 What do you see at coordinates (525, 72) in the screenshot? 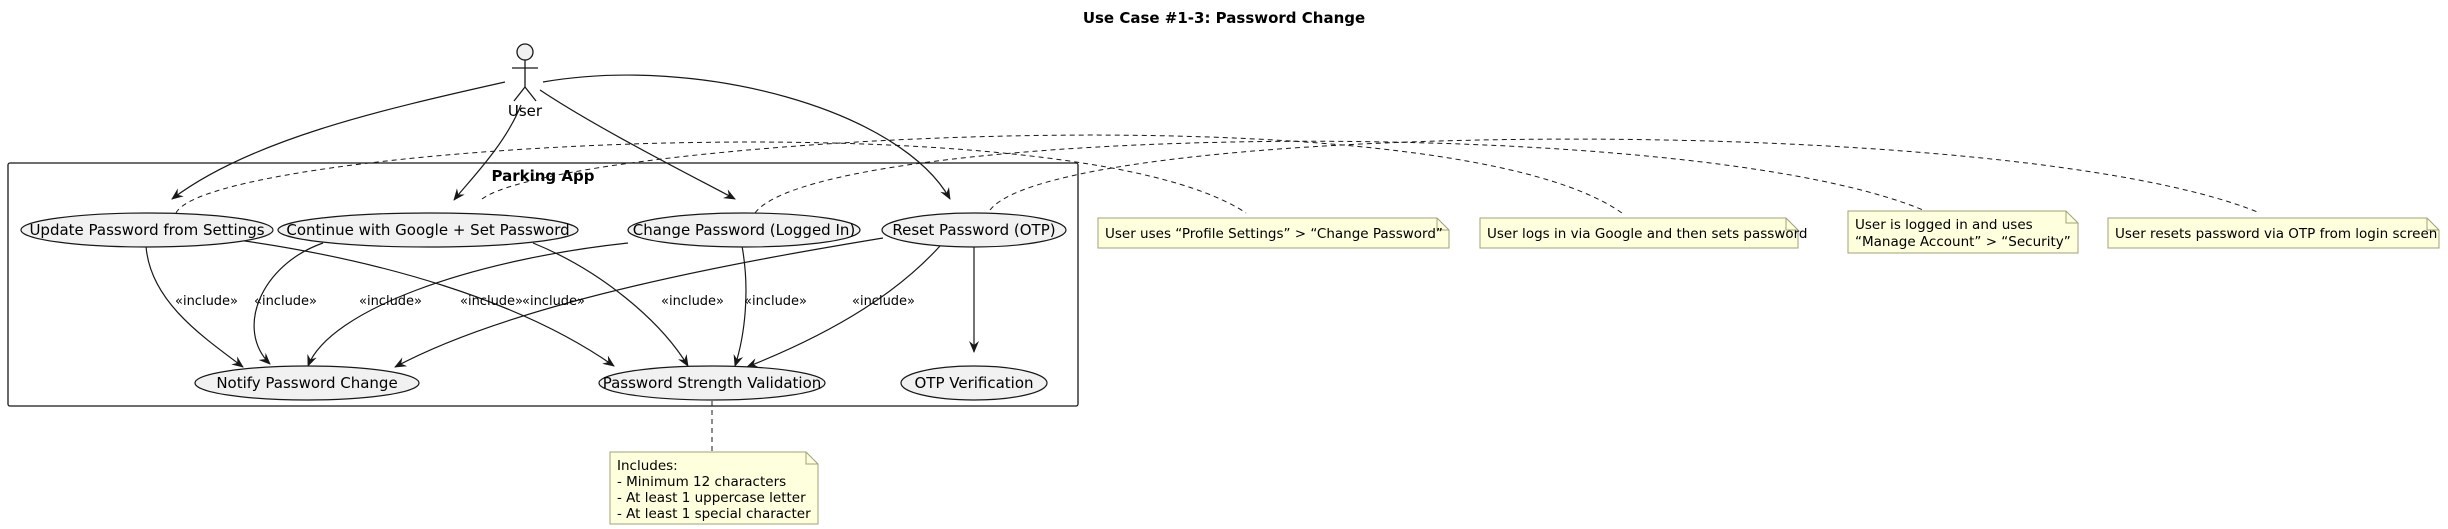
I see `actor-user` at bounding box center [525, 72].